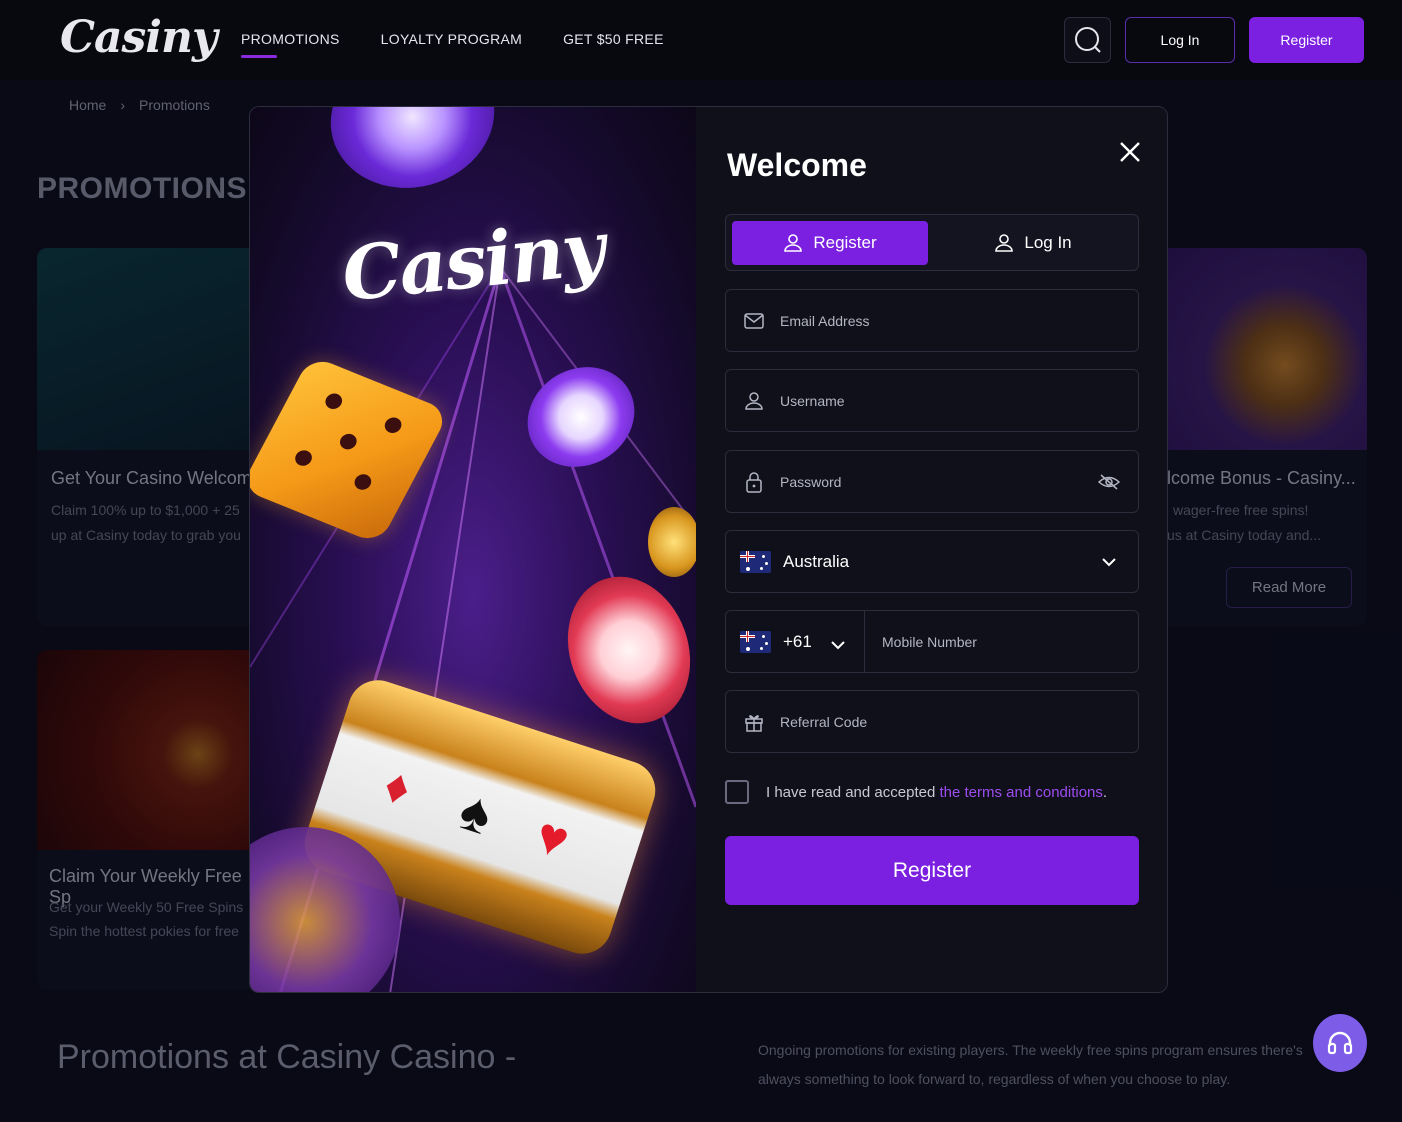 This screenshot has width=1402, height=1122. I want to click on gold-coin, so click(672, 542).